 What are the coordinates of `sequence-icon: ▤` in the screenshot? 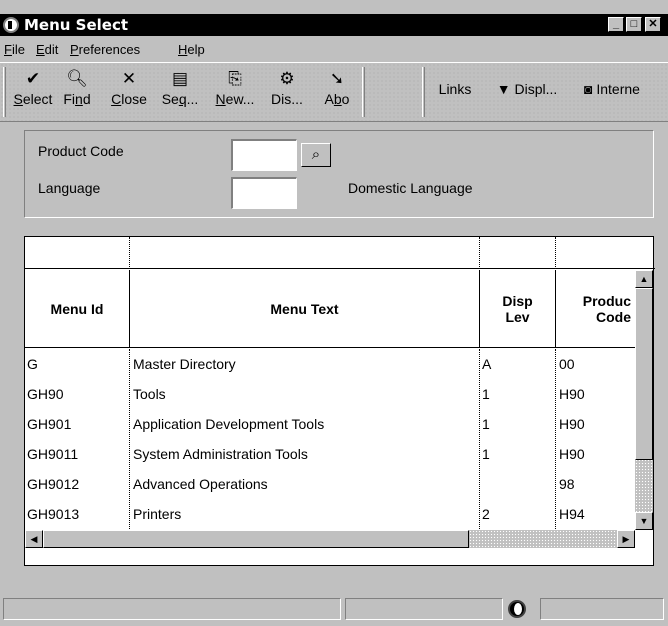 It's located at (180, 78).